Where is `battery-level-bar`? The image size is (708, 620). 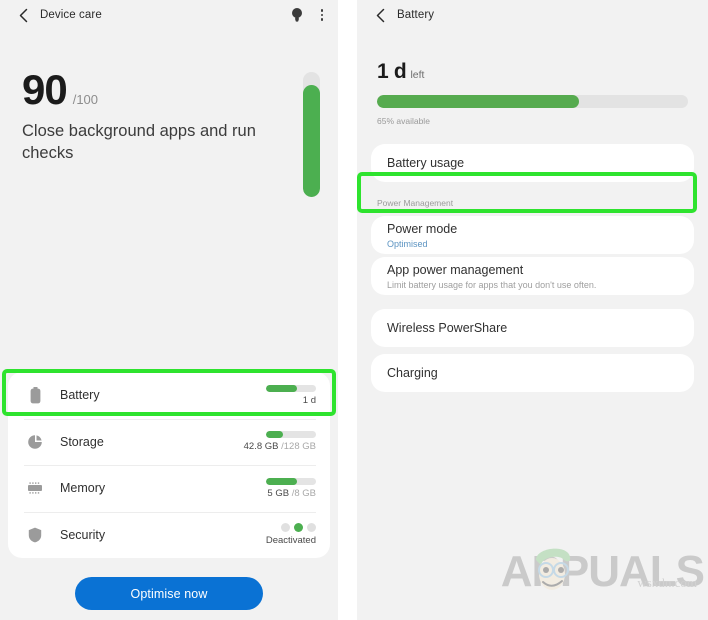 battery-level-bar is located at coordinates (532, 101).